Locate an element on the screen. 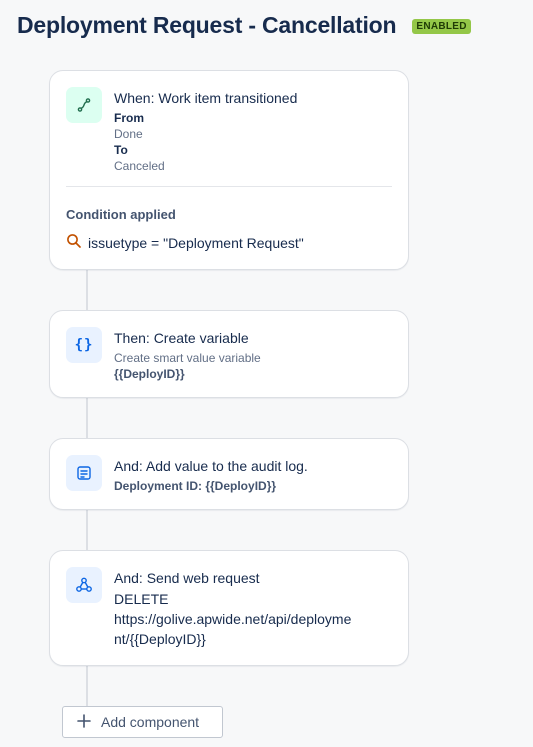 Image resolution: width=533 pixels, height=747 pixels. to-label: To is located at coordinates (121, 150).